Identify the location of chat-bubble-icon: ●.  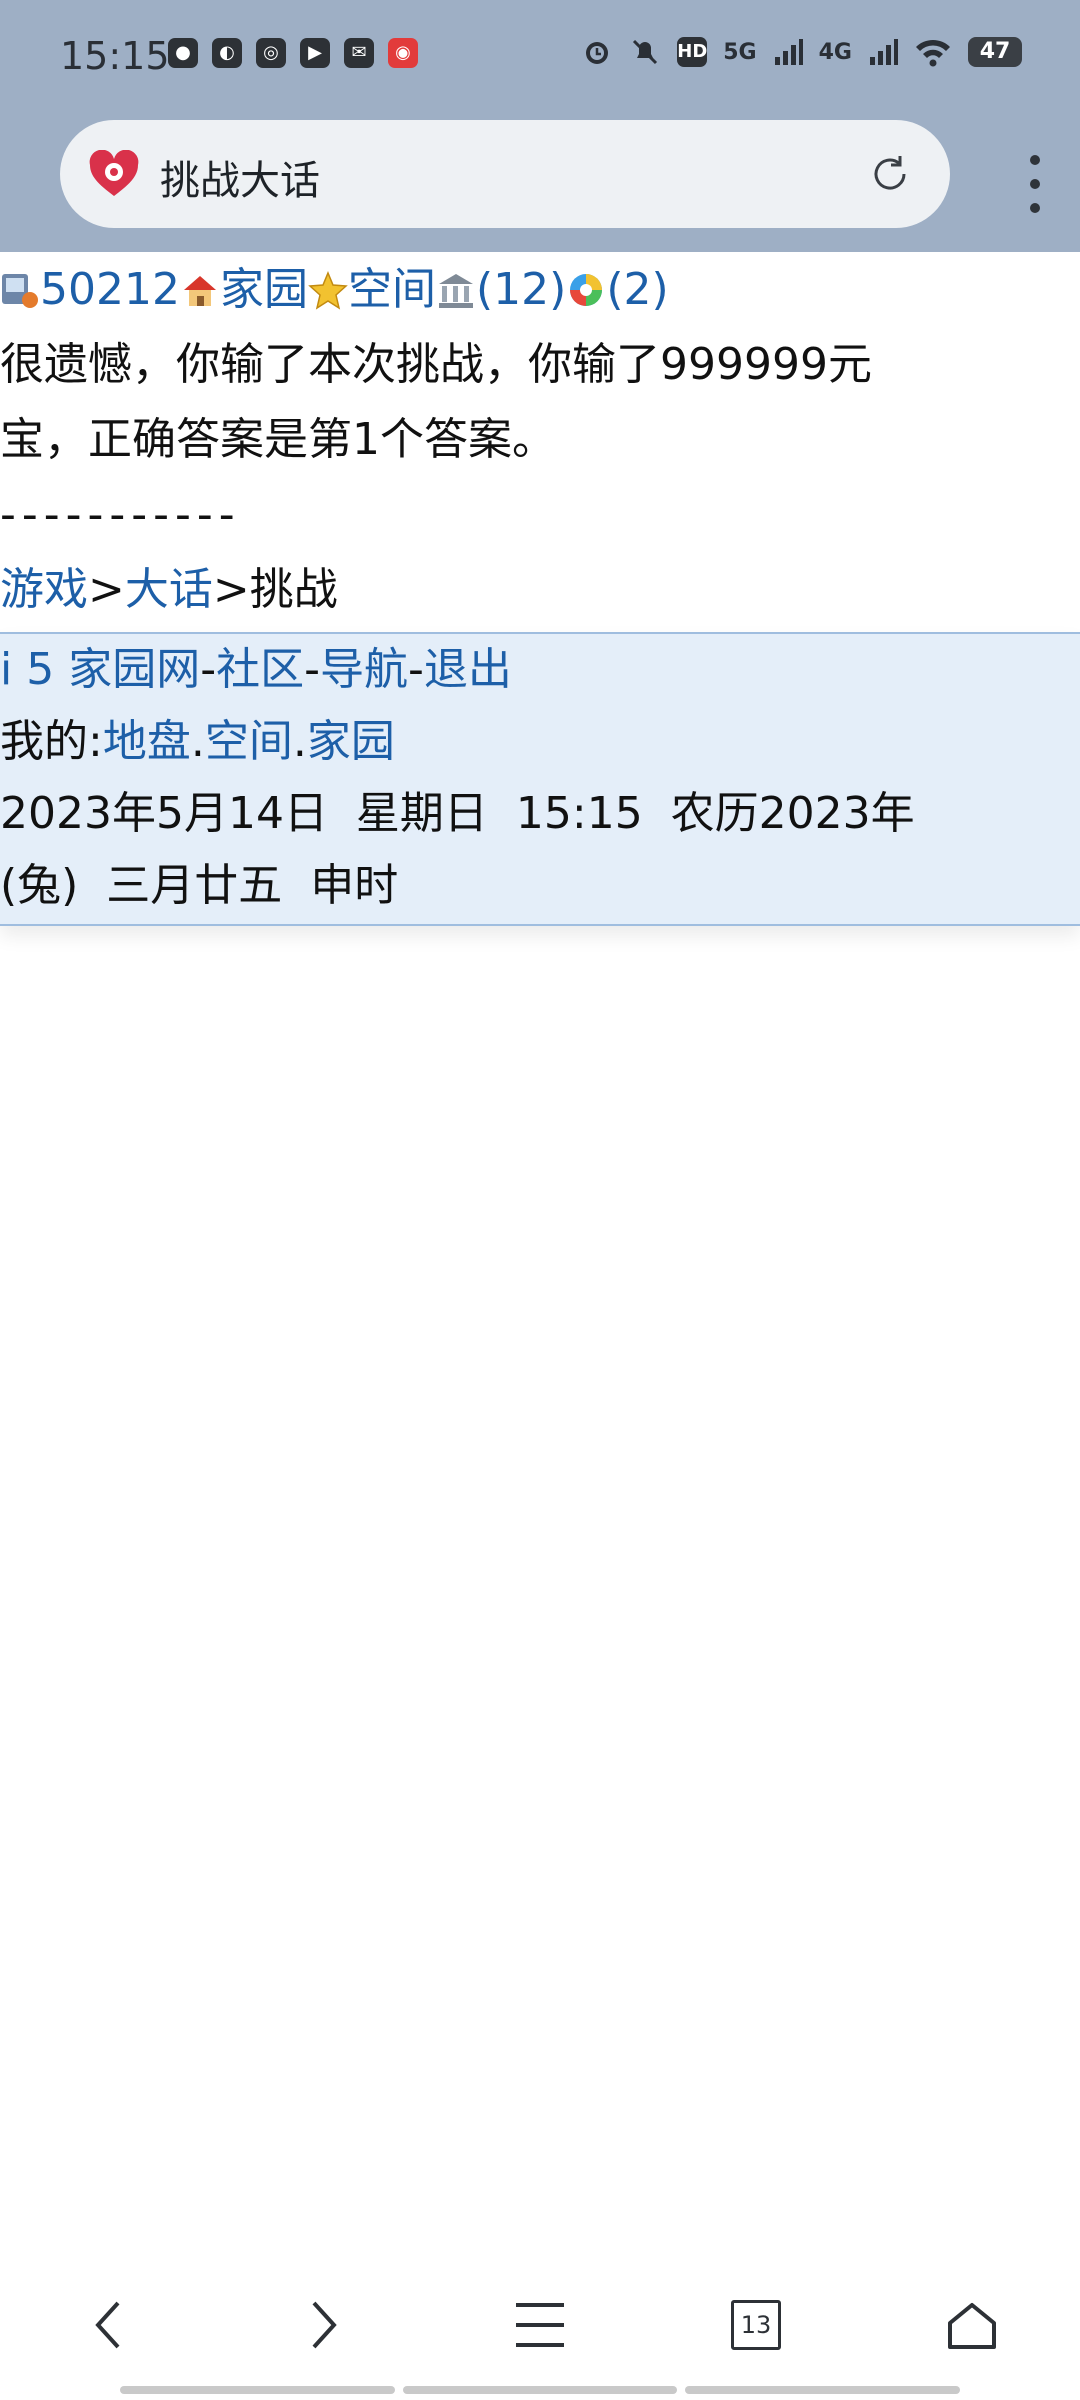
(183, 53).